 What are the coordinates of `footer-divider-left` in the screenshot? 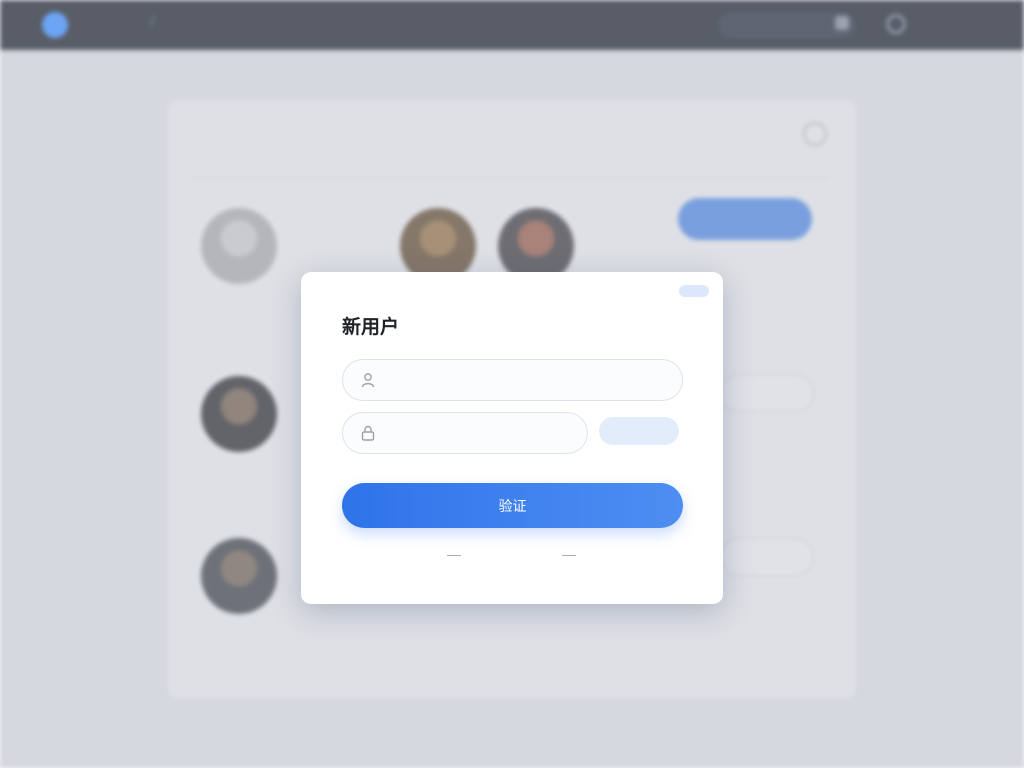 It's located at (454, 555).